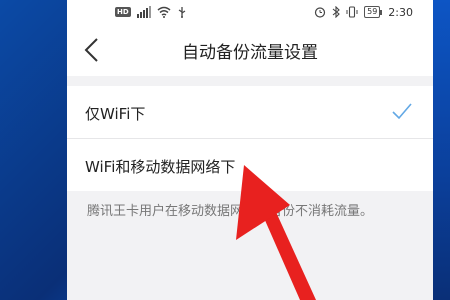 The image size is (450, 300). Describe the element at coordinates (400, 12) in the screenshot. I see `clock: 2:30` at that location.